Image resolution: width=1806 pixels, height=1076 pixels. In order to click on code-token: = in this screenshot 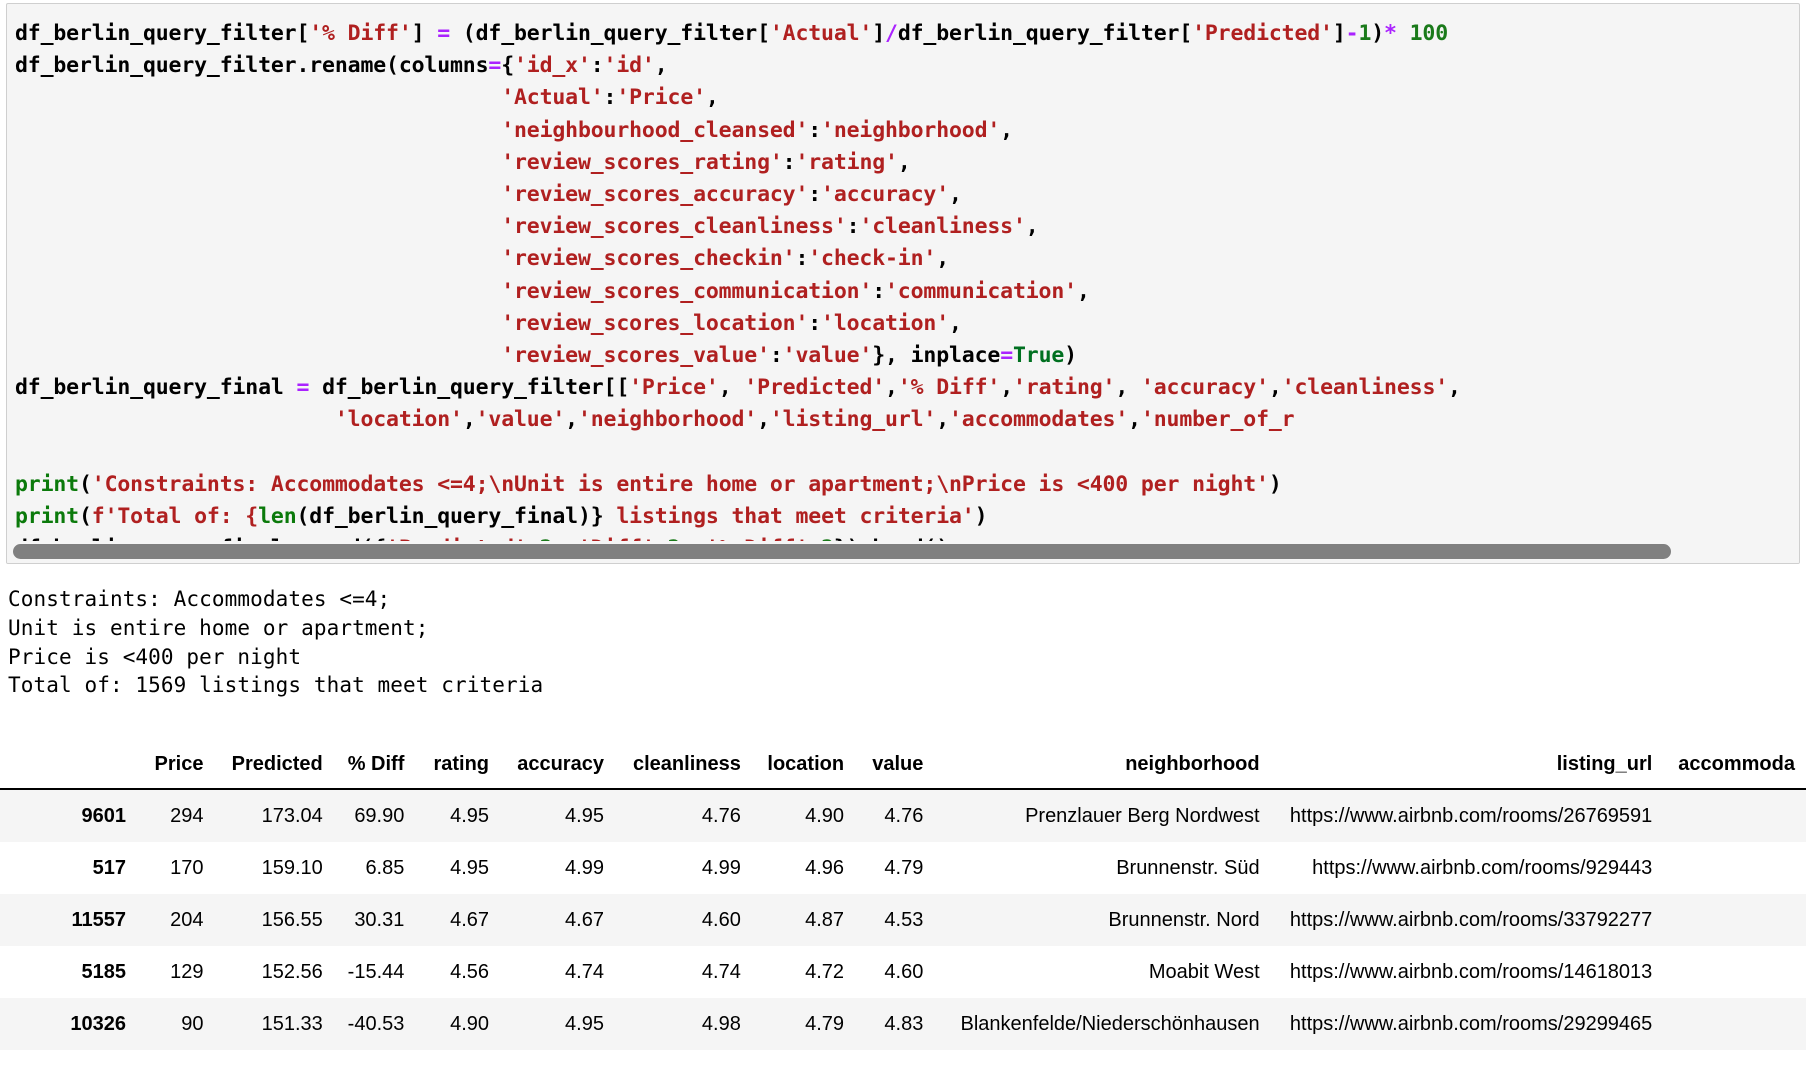, I will do `click(444, 33)`.